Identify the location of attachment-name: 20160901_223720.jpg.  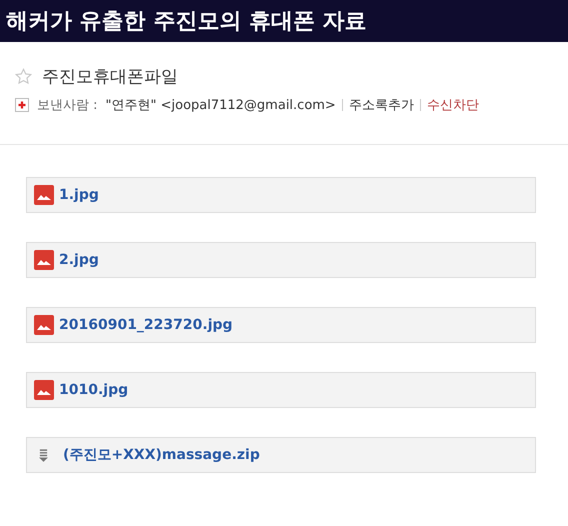
(146, 325).